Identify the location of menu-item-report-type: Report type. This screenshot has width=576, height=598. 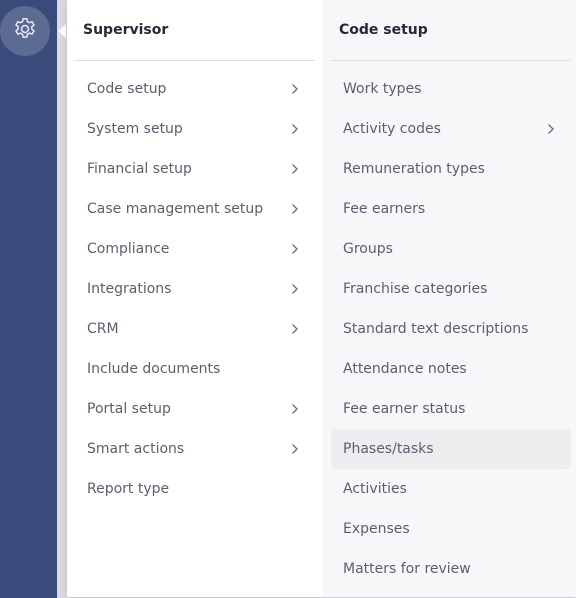
(195, 489).